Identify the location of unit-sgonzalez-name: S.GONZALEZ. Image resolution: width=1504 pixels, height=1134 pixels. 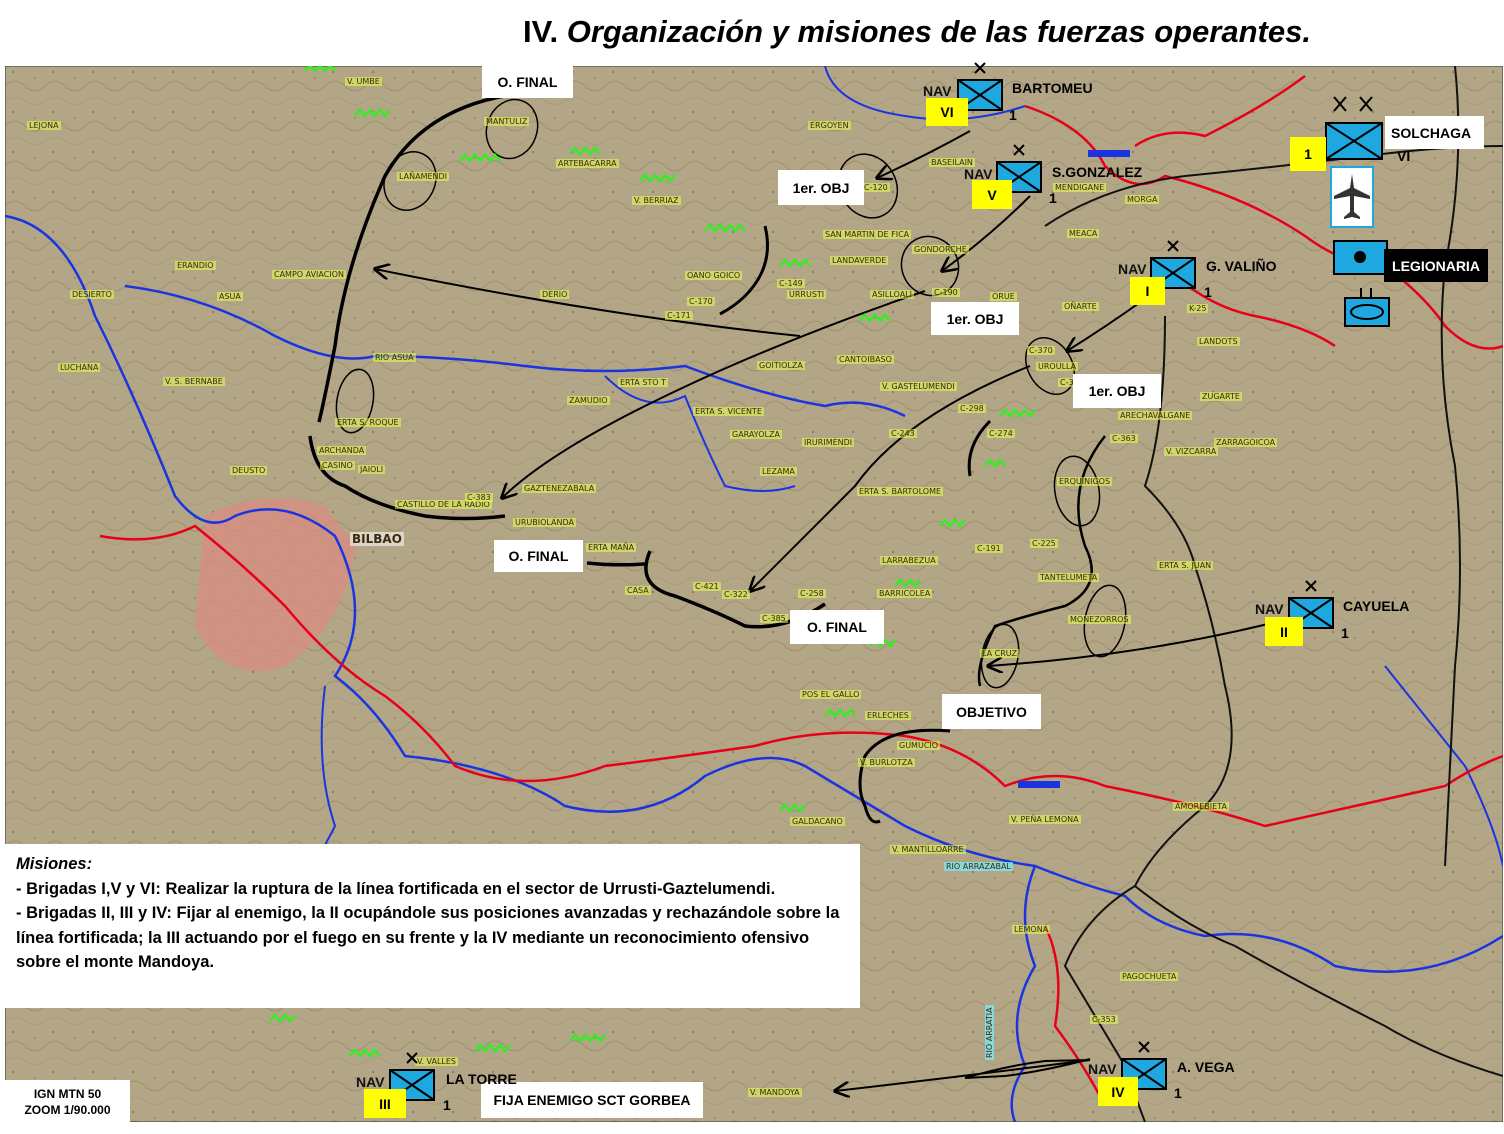
(1097, 172).